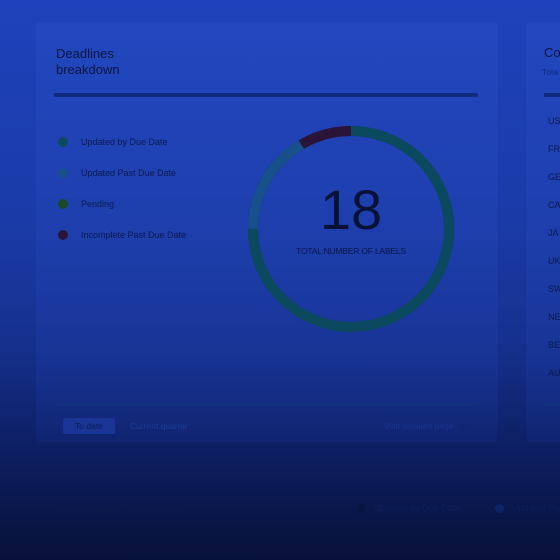 This screenshot has width=560, height=560. I want to click on country-item: AU, so click(554, 380).